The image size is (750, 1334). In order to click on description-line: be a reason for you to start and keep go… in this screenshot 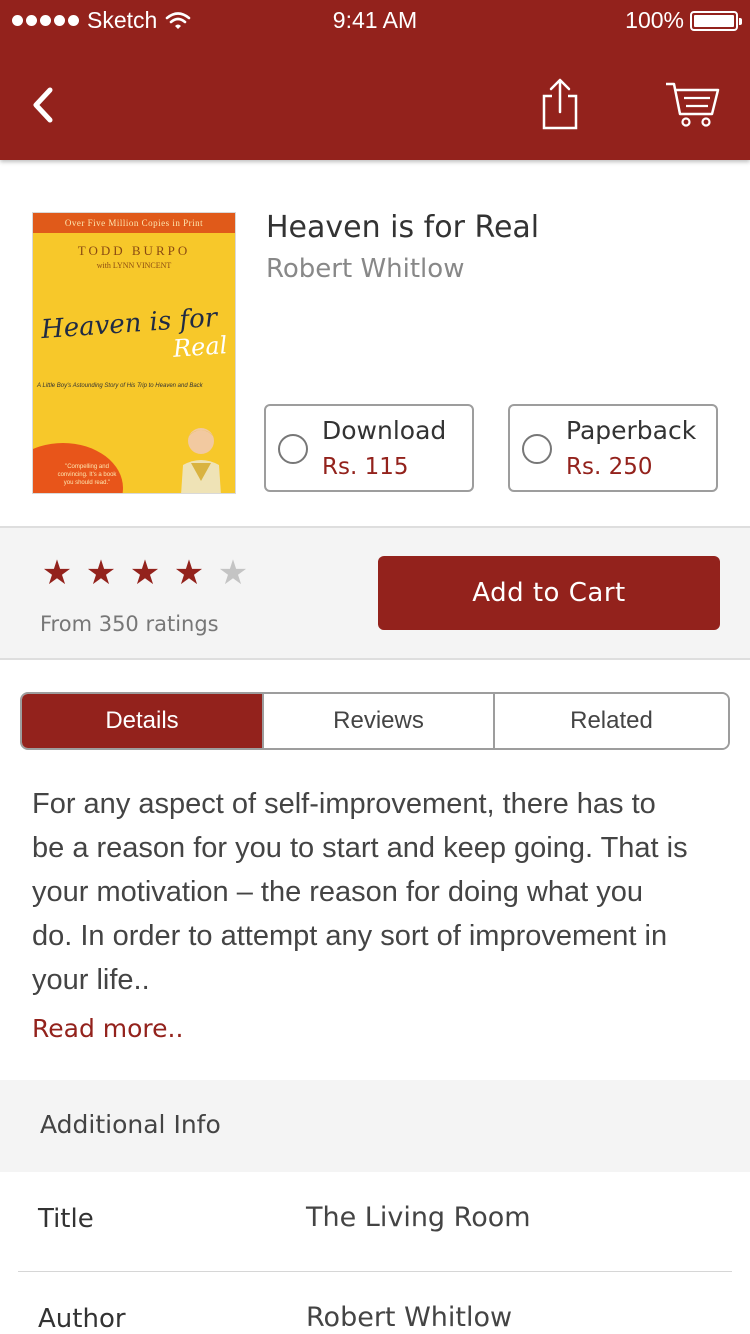, I will do `click(360, 848)`.